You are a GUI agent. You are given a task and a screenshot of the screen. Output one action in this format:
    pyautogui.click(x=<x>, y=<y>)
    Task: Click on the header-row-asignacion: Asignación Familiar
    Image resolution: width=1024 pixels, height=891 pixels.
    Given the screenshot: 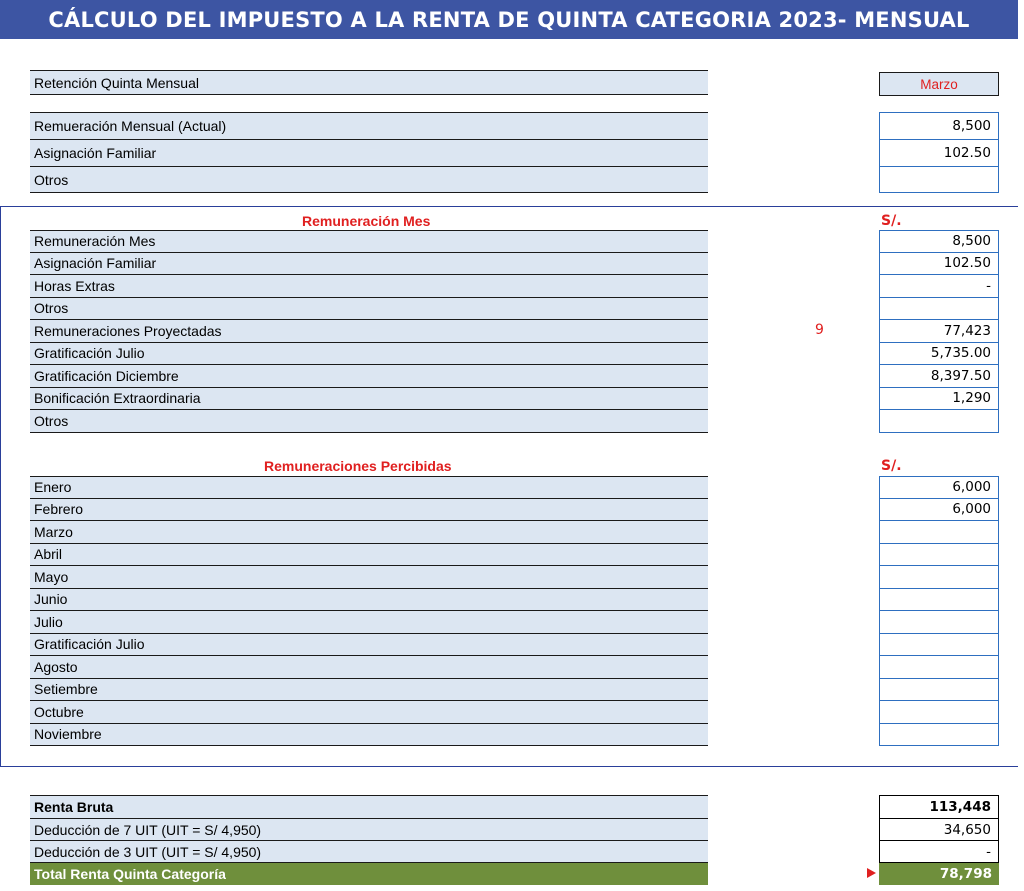 What is the action you would take?
    pyautogui.click(x=369, y=153)
    